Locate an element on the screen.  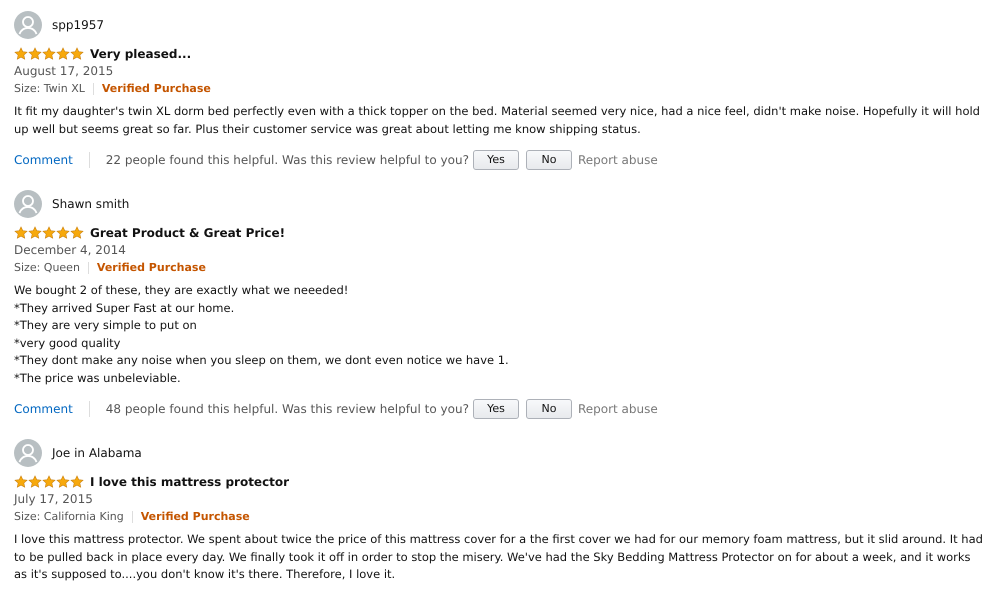
review-date: December 4, 2014 is located at coordinates (70, 250).